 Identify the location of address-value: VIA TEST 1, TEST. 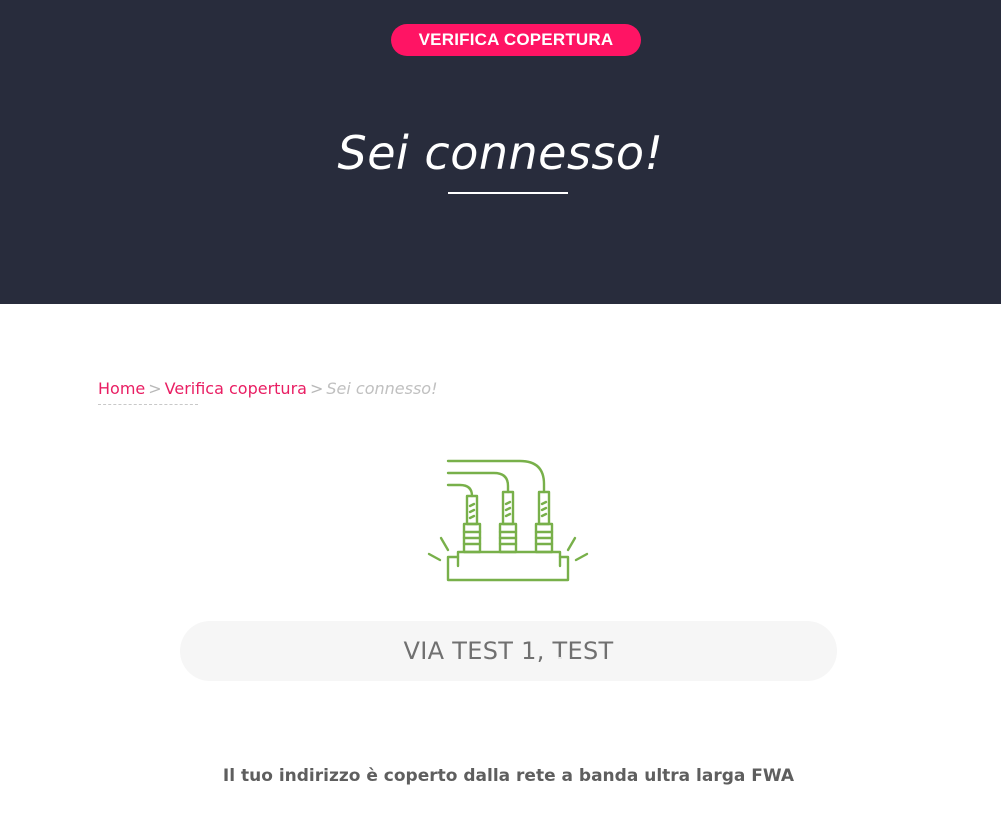
(508, 651).